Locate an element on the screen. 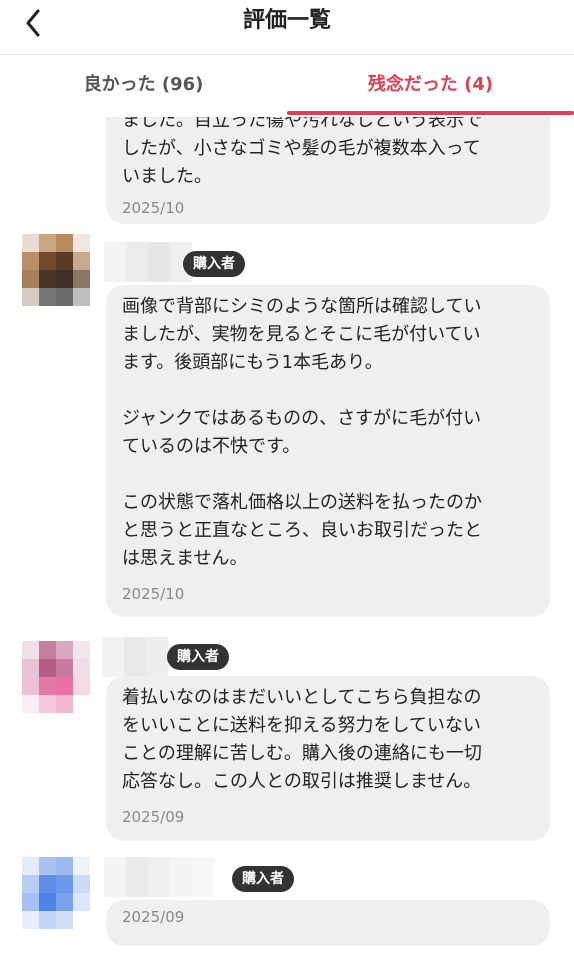 This screenshot has width=574, height=960. page-title: 評価一覧 is located at coordinates (286, 20).